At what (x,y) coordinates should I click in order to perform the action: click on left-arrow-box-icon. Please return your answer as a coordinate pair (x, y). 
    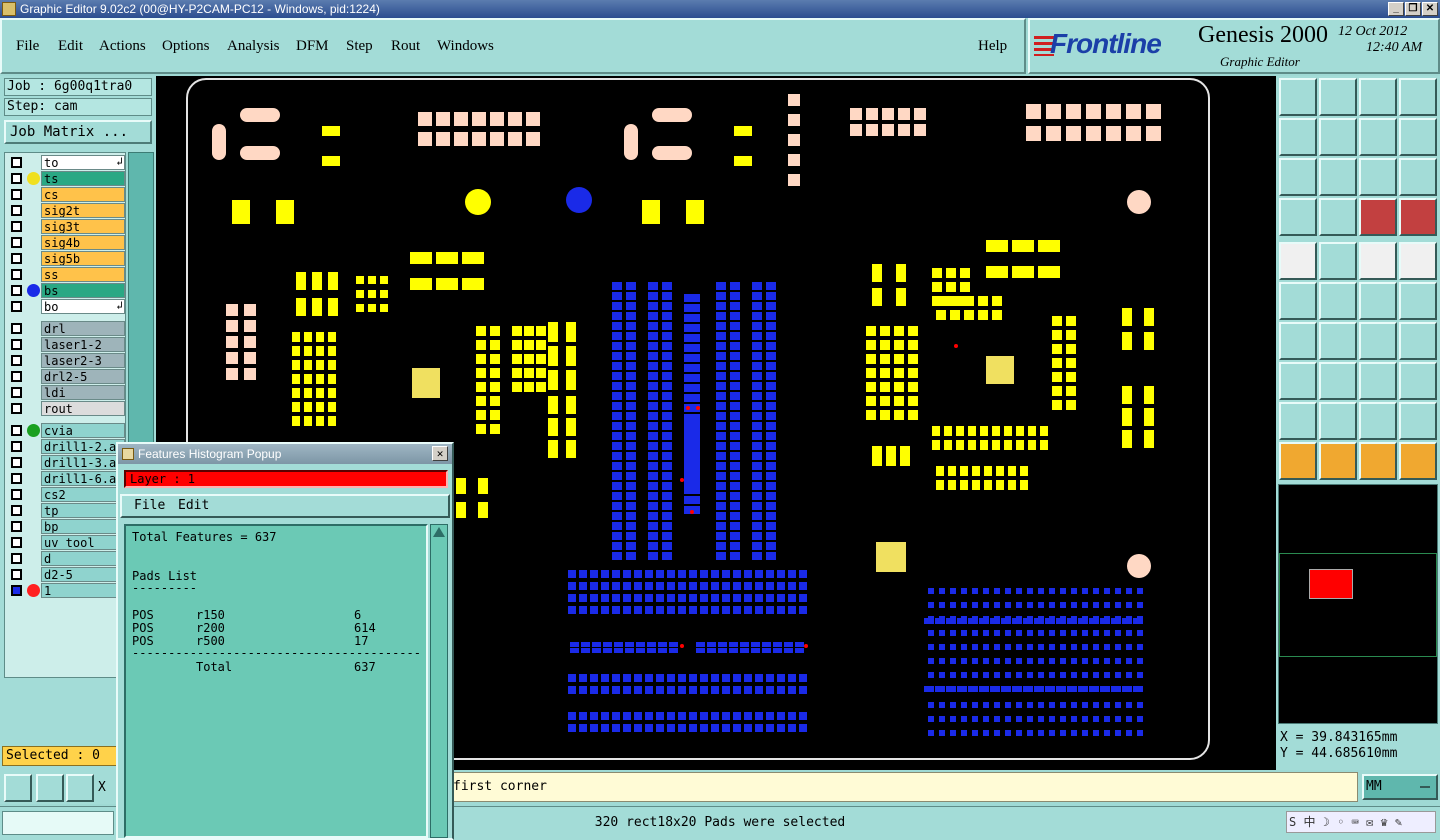
    Looking at the image, I should click on (1298, 137).